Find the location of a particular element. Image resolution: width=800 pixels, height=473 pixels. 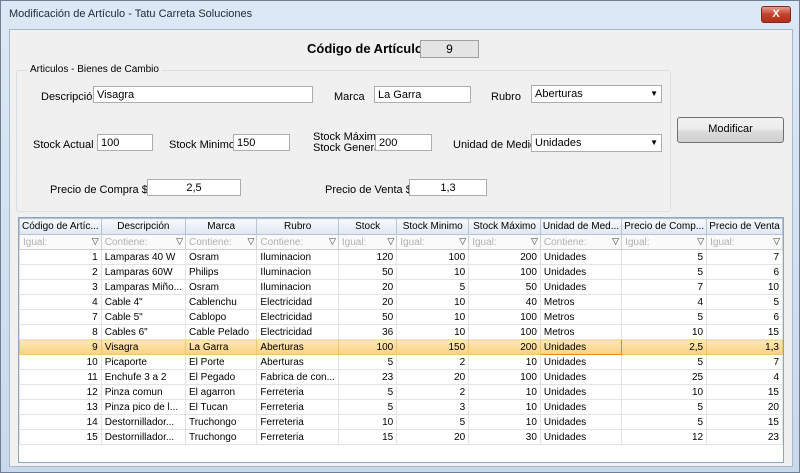

table-cell: Lamparas 60W is located at coordinates (143, 272).